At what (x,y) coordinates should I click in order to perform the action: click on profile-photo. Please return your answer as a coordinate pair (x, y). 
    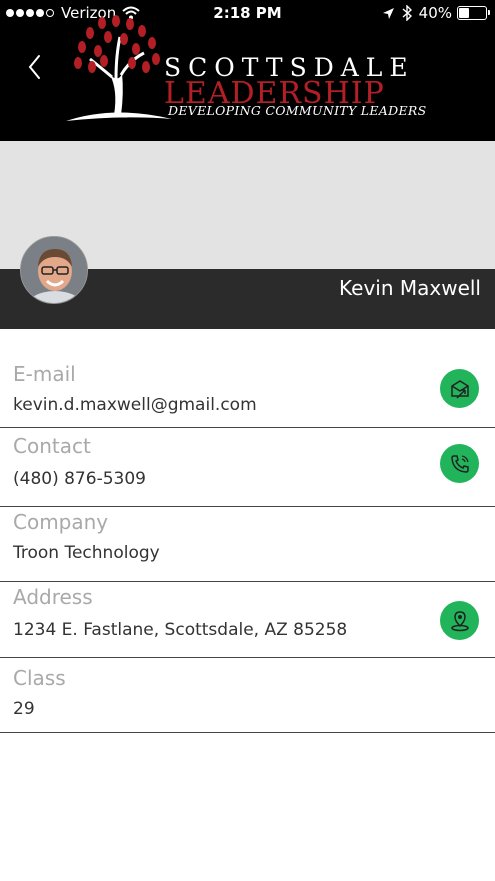
    Looking at the image, I should click on (54, 270).